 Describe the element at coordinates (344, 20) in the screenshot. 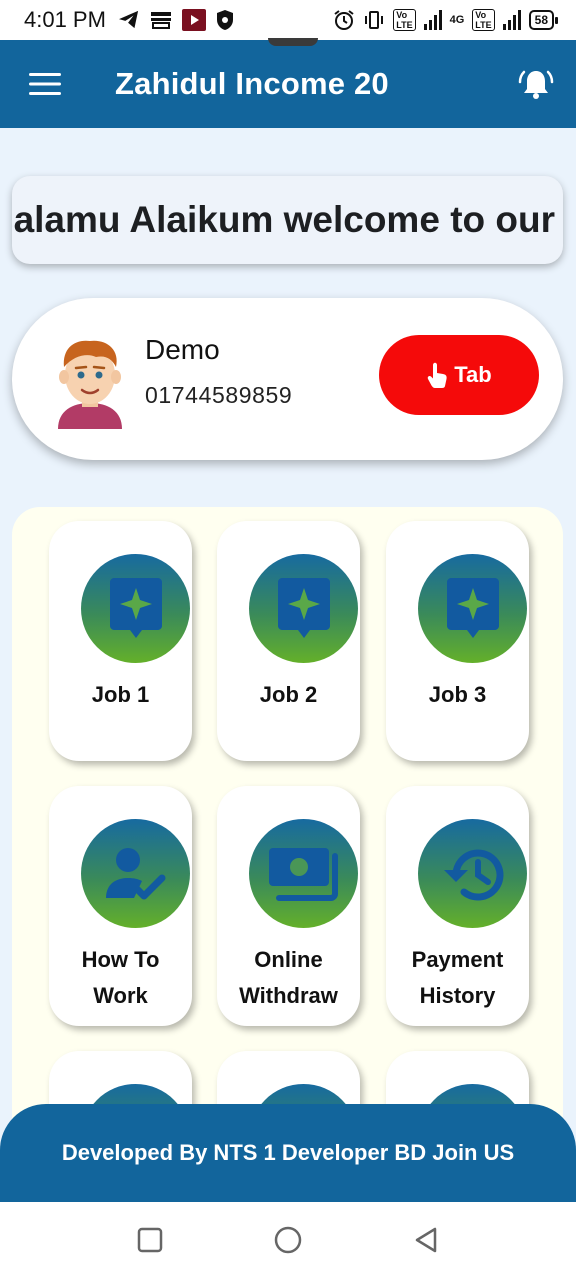

I see `alarm-icon` at that location.